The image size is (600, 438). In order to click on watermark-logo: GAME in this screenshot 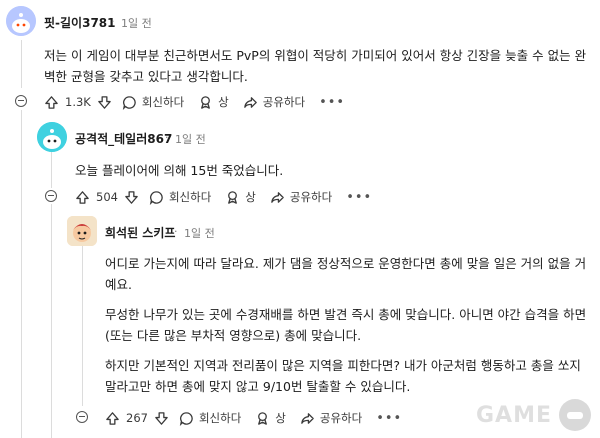, I will do `click(534, 415)`.